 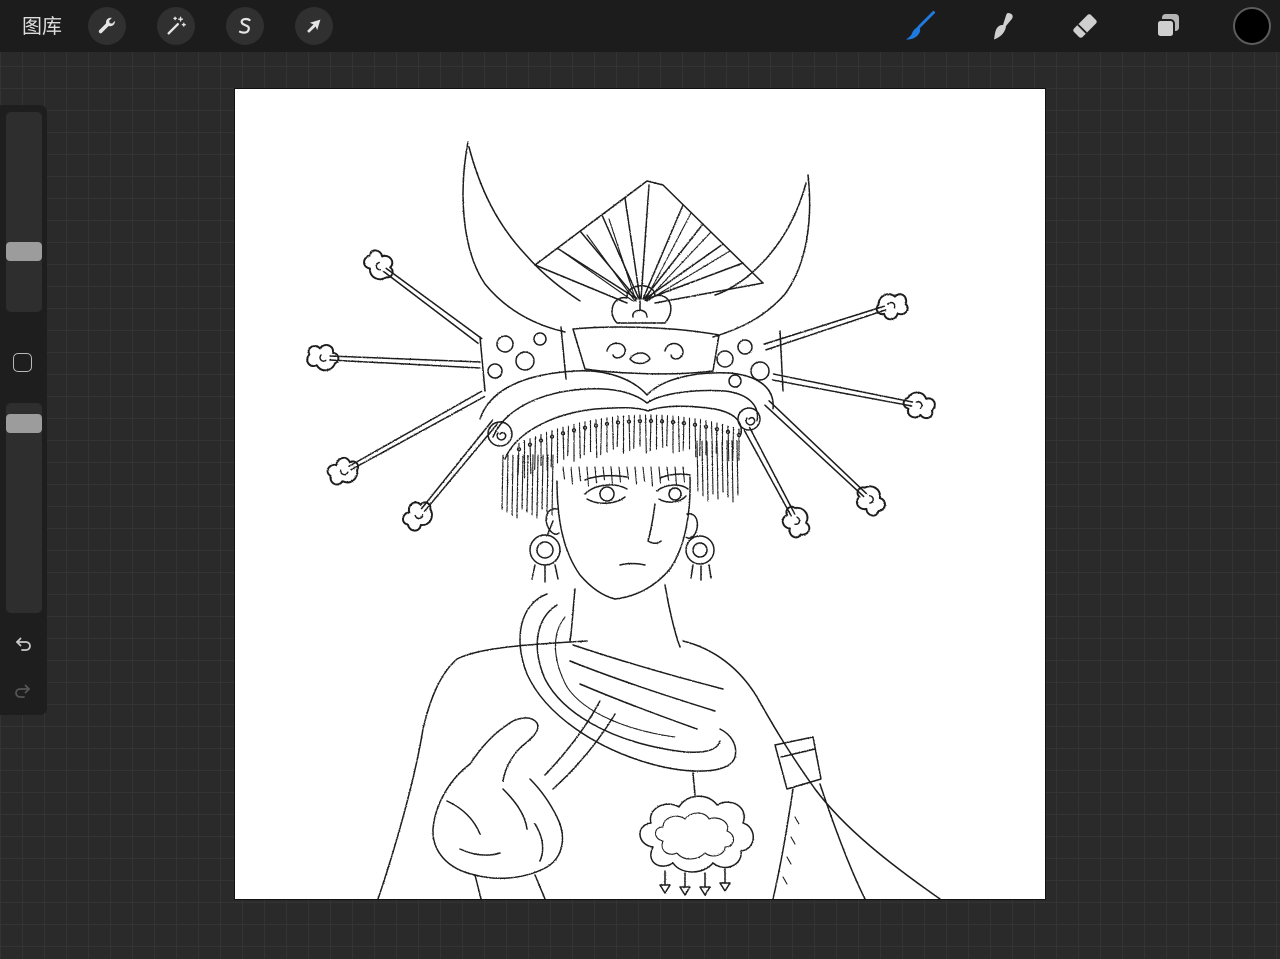 I want to click on sketch-shoulder-right, so click(x=811, y=769).